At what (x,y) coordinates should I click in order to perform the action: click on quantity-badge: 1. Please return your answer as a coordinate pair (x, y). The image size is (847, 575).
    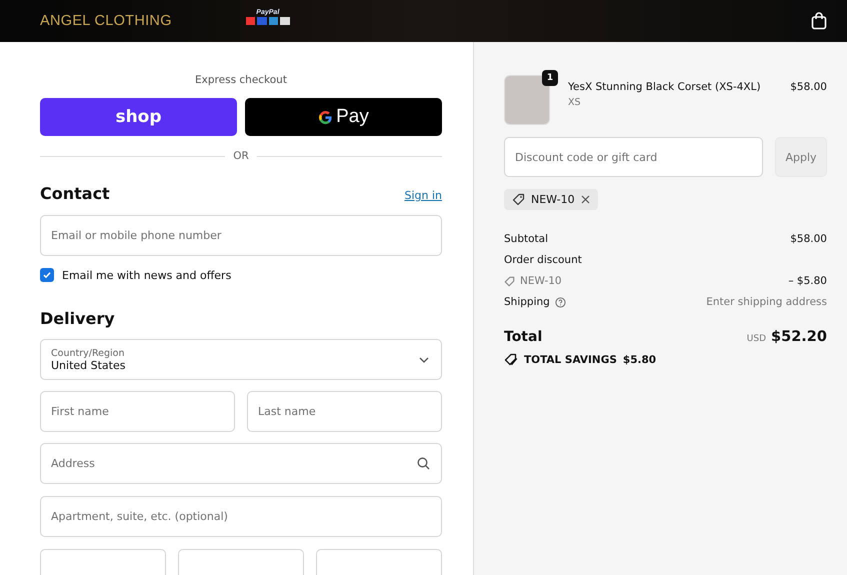
    Looking at the image, I should click on (550, 78).